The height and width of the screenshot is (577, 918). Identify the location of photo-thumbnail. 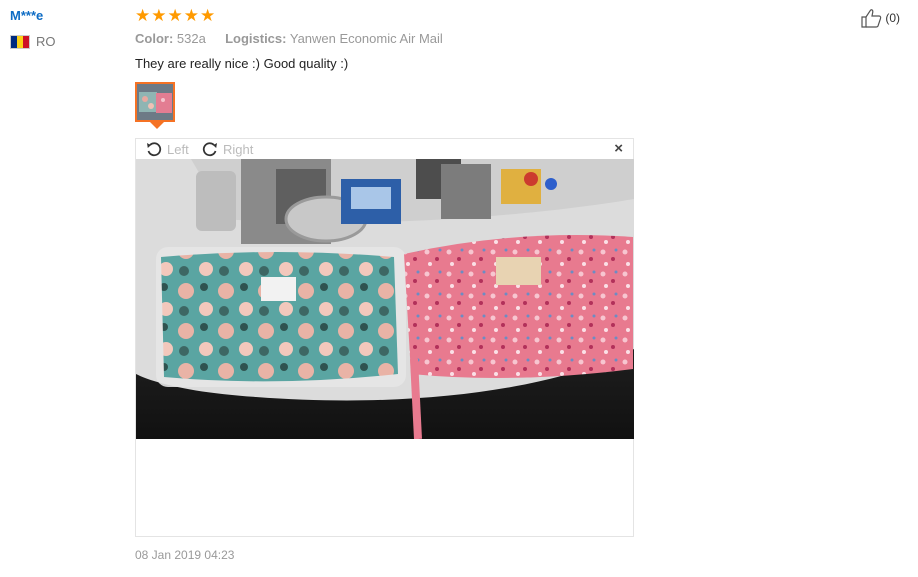
(155, 102).